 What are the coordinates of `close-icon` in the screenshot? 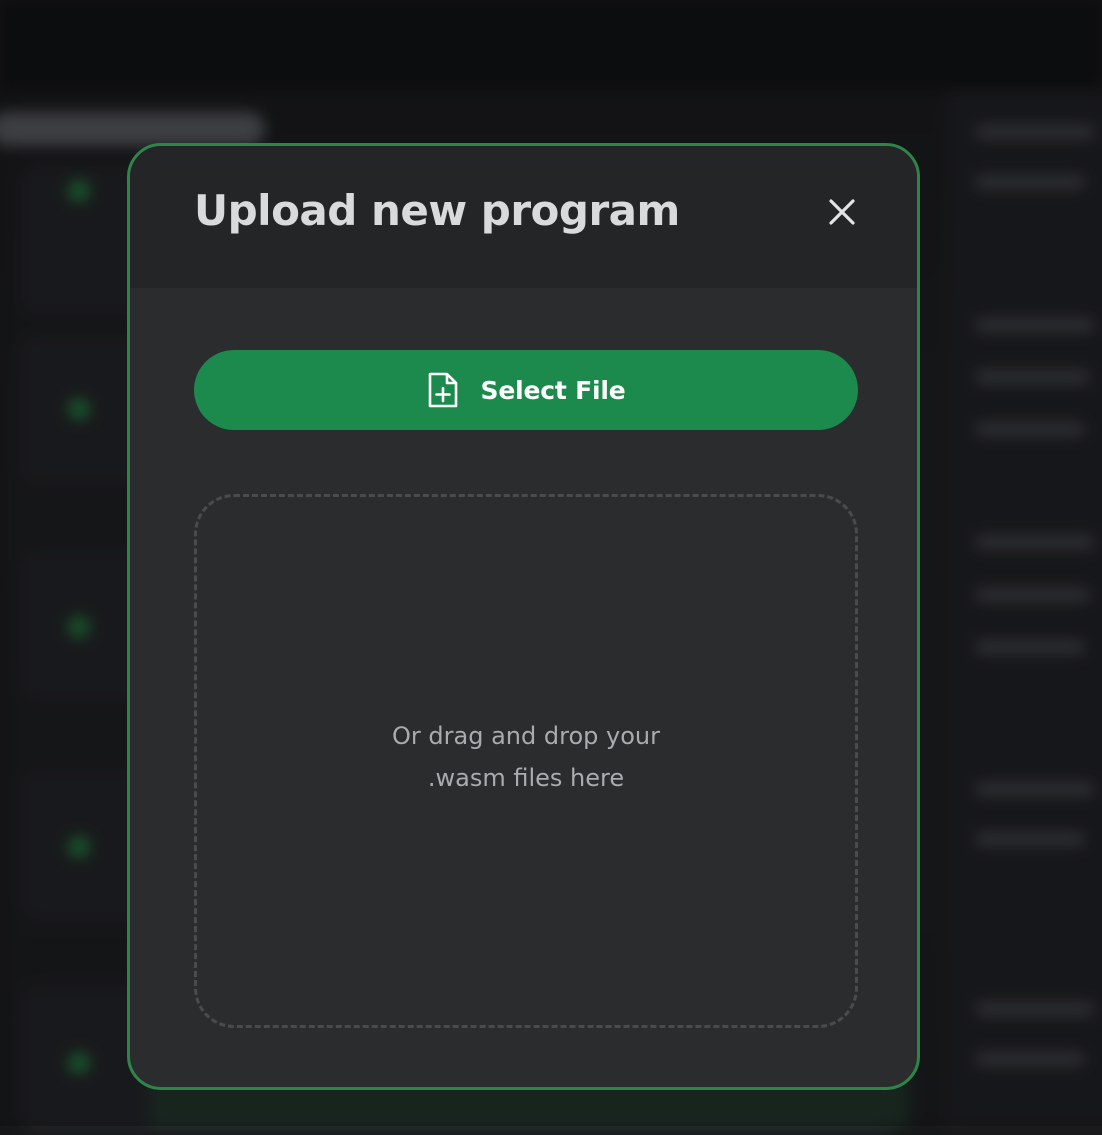 It's located at (842, 212).